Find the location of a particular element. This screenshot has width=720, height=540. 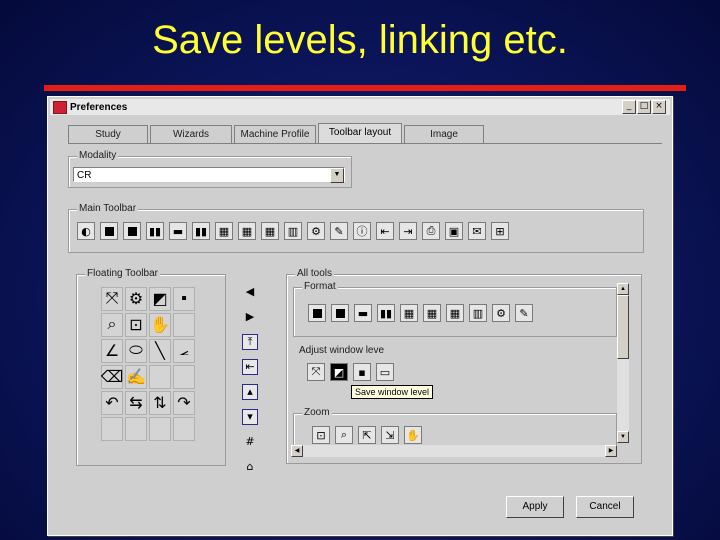

move-up-icon: ▴ is located at coordinates (250, 392).